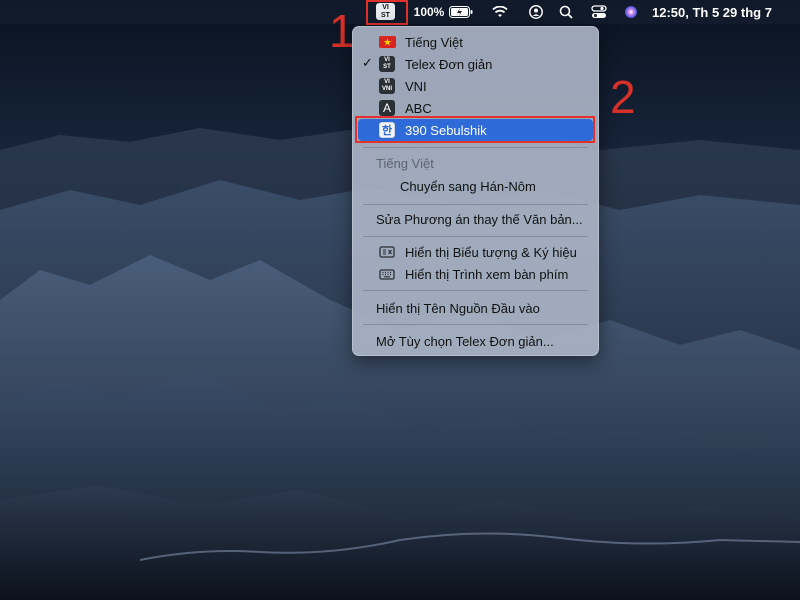 This screenshot has height=600, width=800. What do you see at coordinates (387, 64) in the screenshot?
I see `vi-st-icon: VI ST` at bounding box center [387, 64].